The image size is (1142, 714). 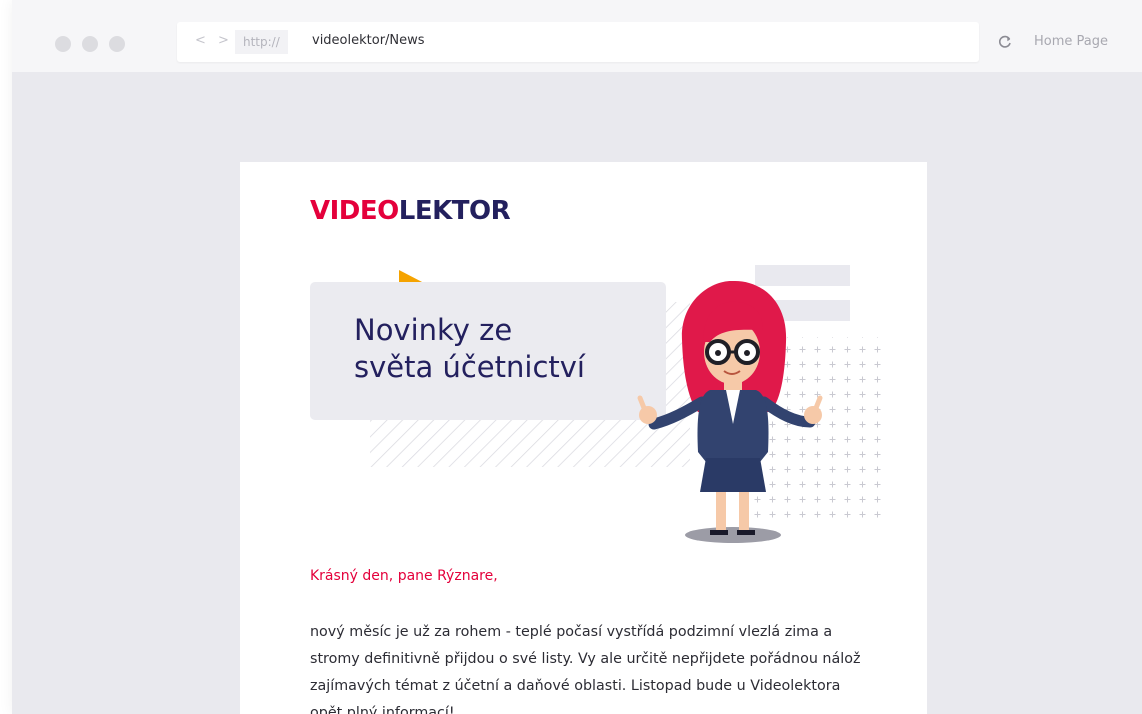 What do you see at coordinates (1071, 41) in the screenshot?
I see `home-page-link: Home Page` at bounding box center [1071, 41].